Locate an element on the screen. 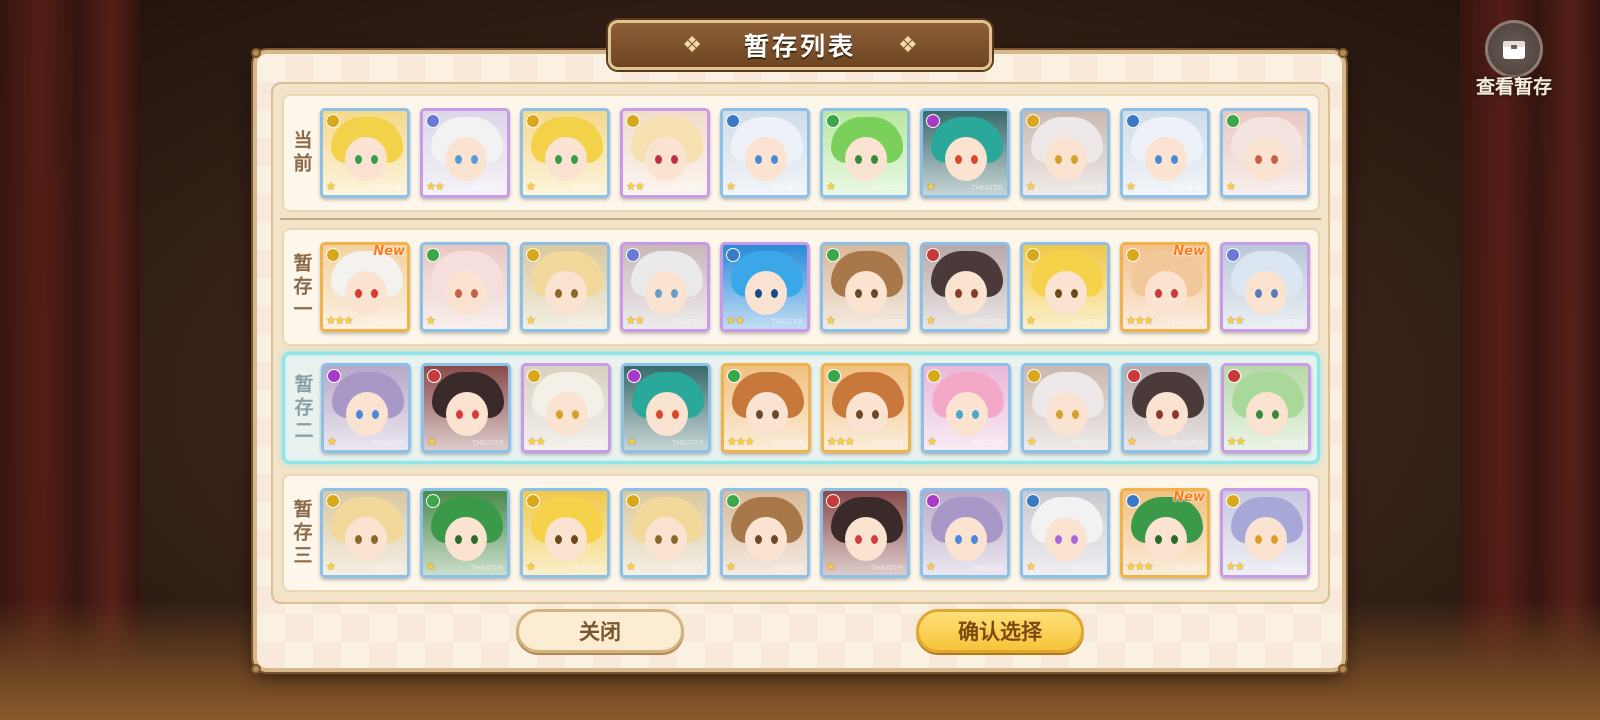 The width and height of the screenshot is (1600, 720). view-saved-button: 查看暂存 is located at coordinates (1514, 60).